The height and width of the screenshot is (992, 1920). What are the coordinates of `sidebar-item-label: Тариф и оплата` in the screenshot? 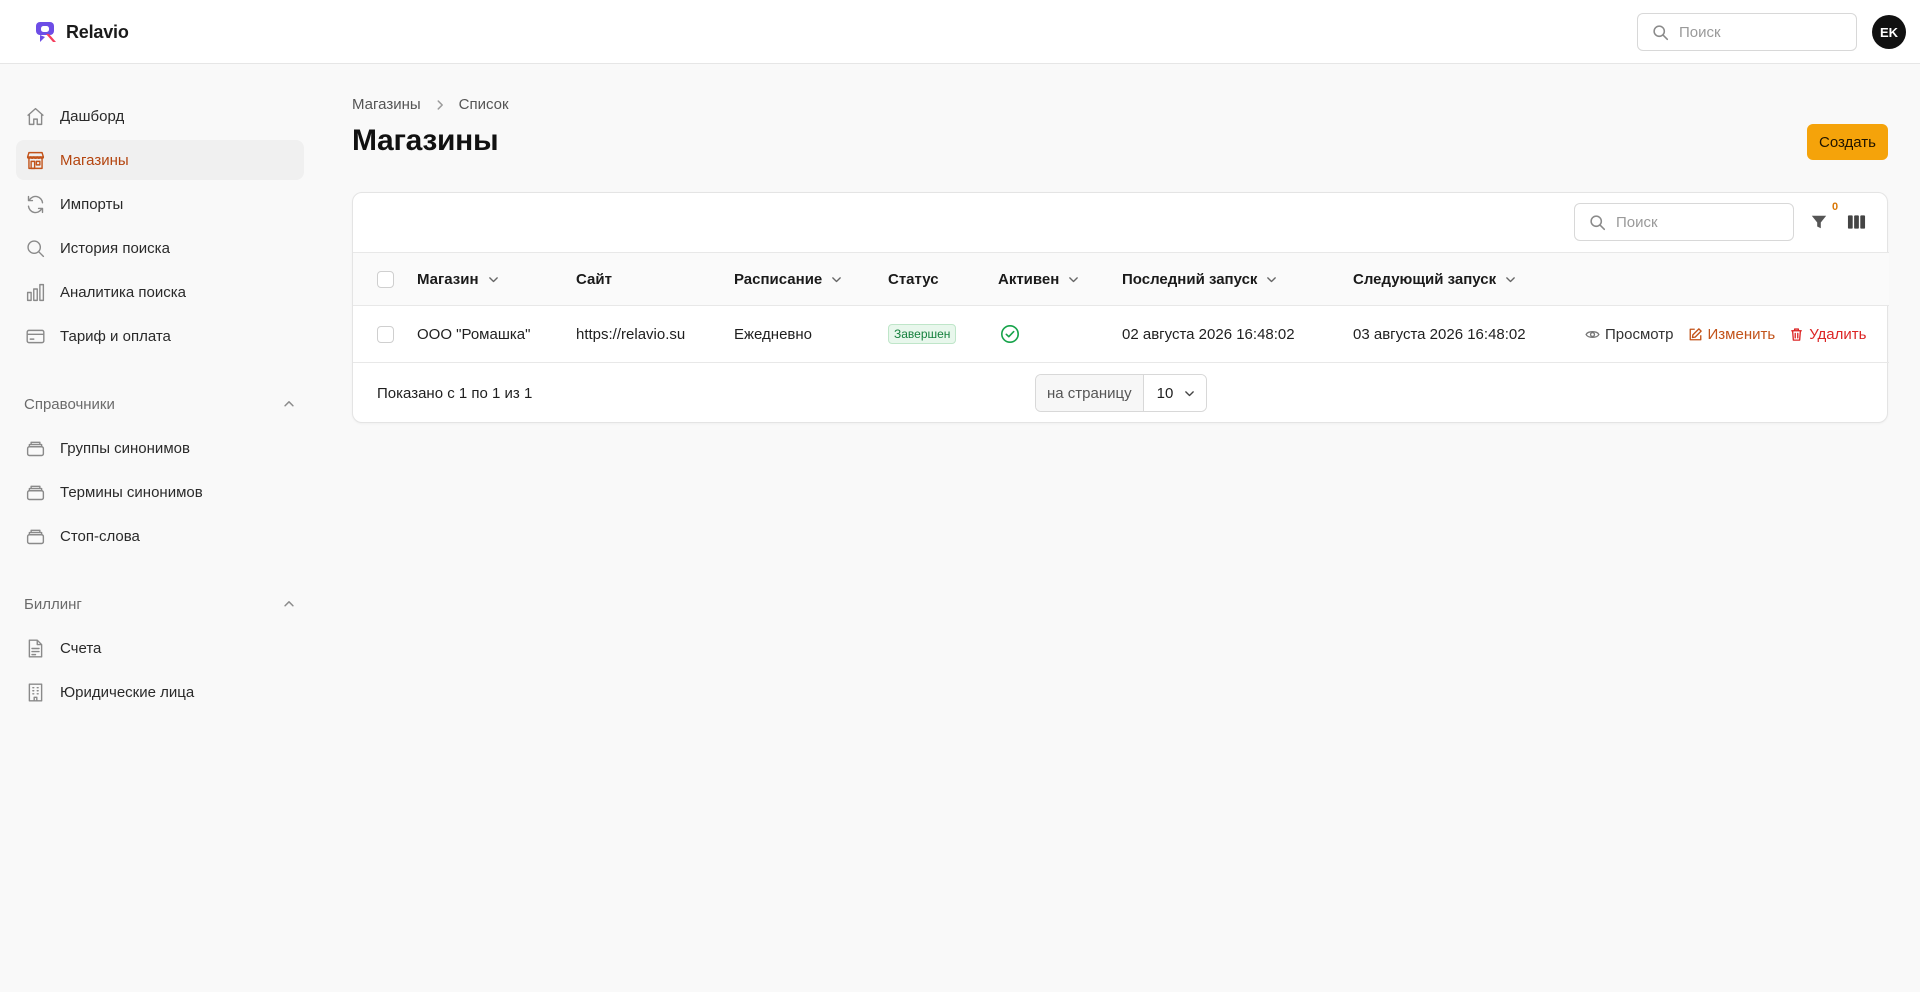 It's located at (115, 336).